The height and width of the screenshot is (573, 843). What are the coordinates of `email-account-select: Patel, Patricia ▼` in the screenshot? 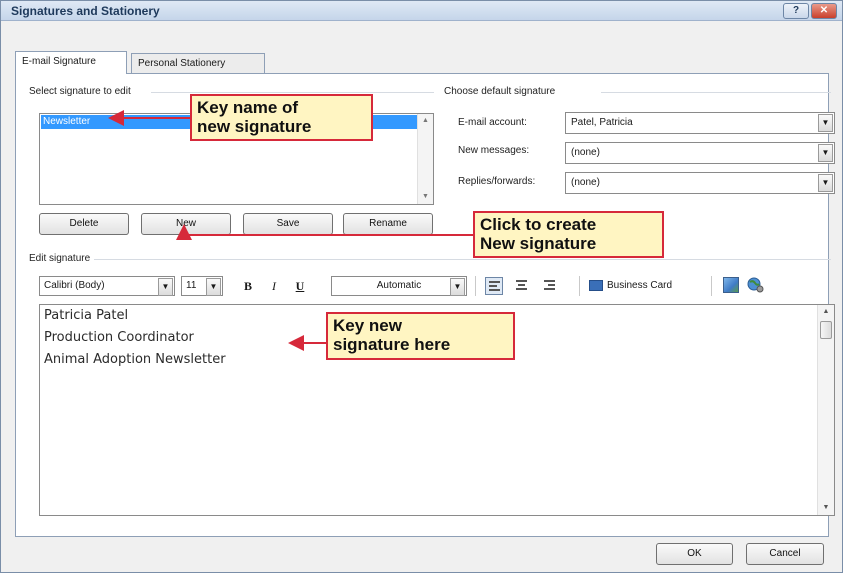 It's located at (700, 123).